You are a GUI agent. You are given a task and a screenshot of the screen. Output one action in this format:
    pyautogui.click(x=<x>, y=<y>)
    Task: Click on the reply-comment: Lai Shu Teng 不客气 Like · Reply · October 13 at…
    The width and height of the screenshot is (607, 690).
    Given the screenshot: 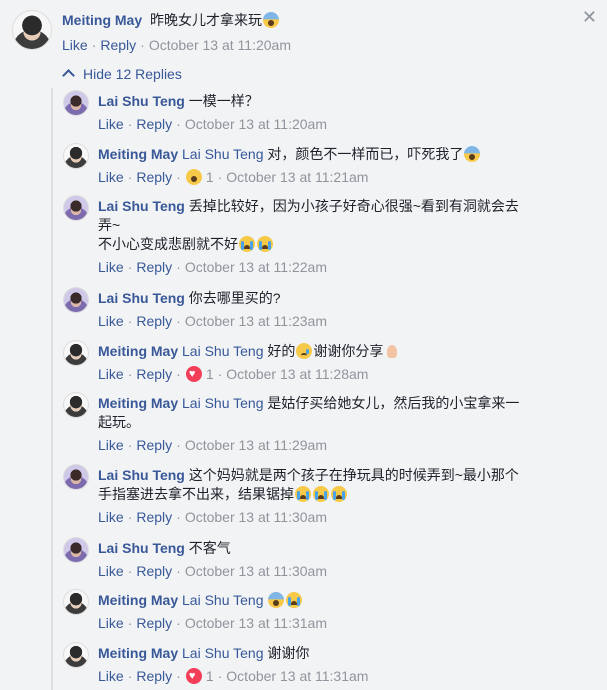 What is the action you would take?
    pyautogui.click(x=333, y=560)
    